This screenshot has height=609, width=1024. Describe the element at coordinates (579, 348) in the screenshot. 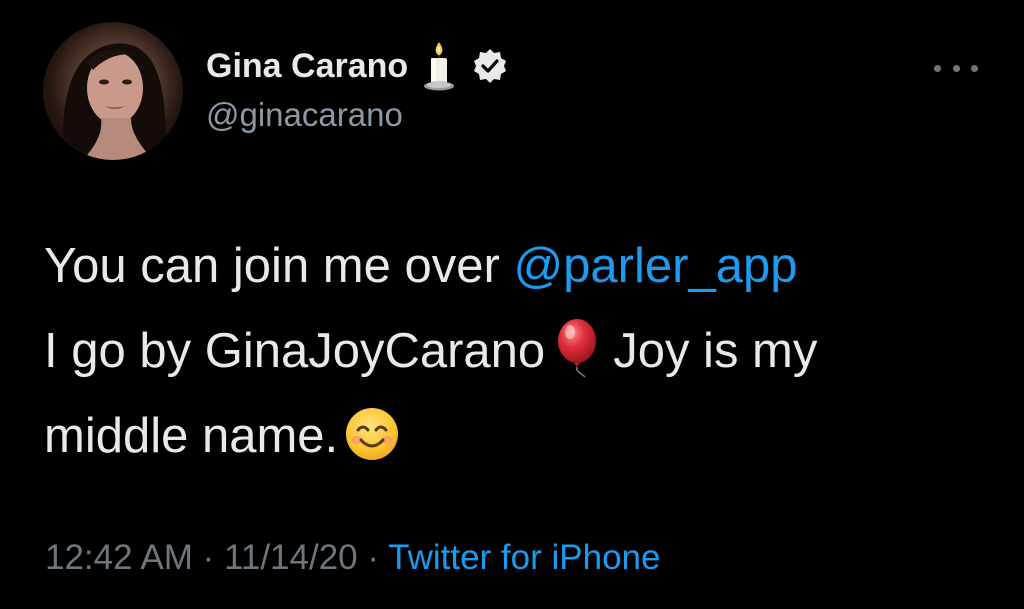

I see `balloon-icon` at that location.